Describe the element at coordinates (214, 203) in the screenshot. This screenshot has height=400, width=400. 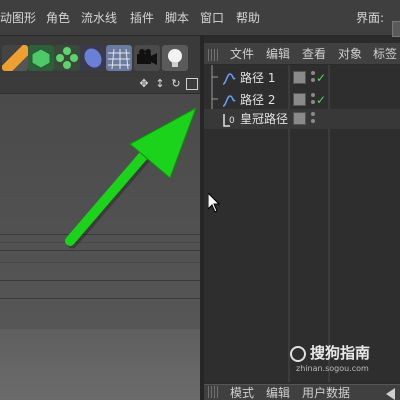
I see `mouse-cursor-icon` at that location.